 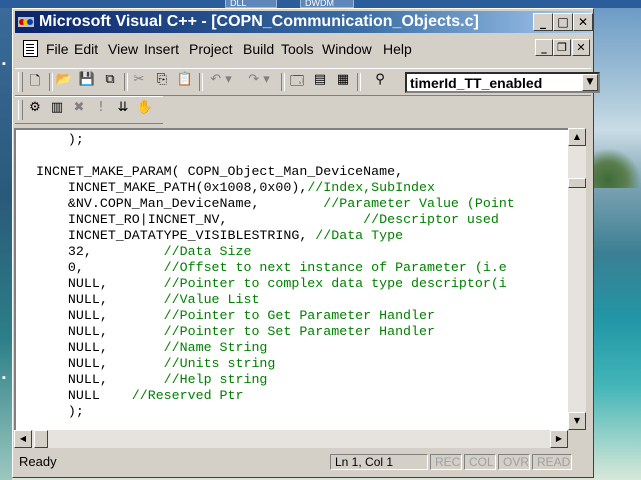 I want to click on code-line, so click(x=275, y=156).